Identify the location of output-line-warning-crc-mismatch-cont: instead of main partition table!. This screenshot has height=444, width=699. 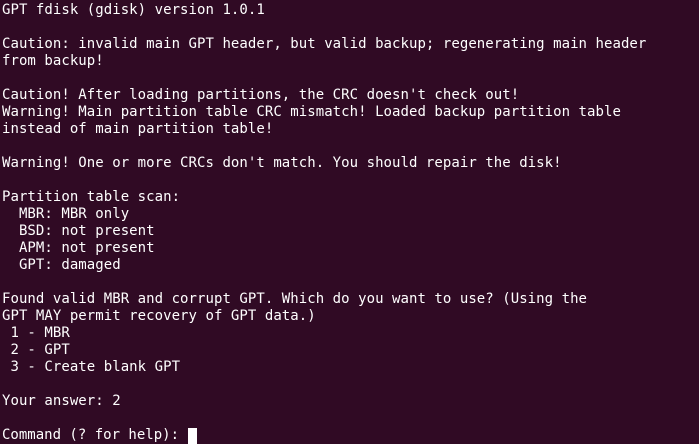
(138, 129).